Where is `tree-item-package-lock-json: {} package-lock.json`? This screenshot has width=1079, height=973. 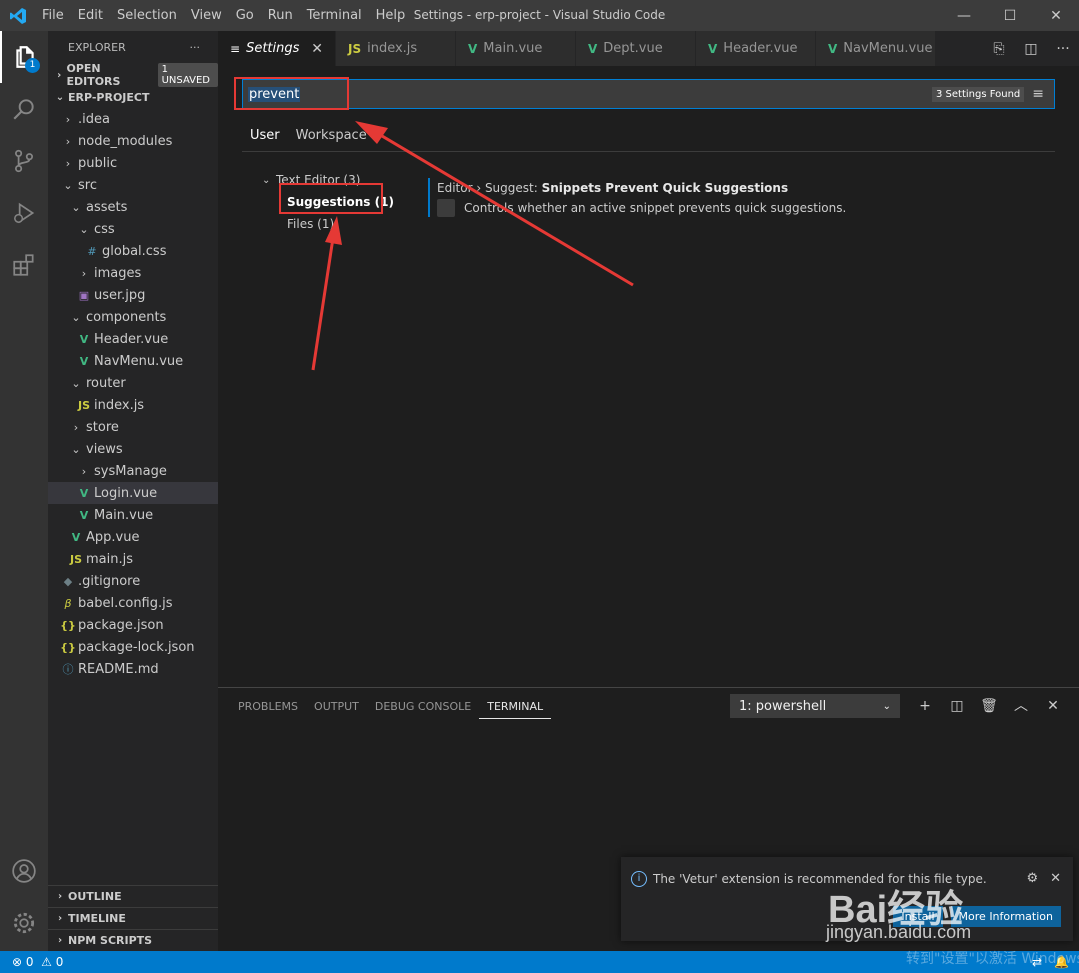
tree-item-package-lock-json: {} package-lock.json is located at coordinates (133, 647).